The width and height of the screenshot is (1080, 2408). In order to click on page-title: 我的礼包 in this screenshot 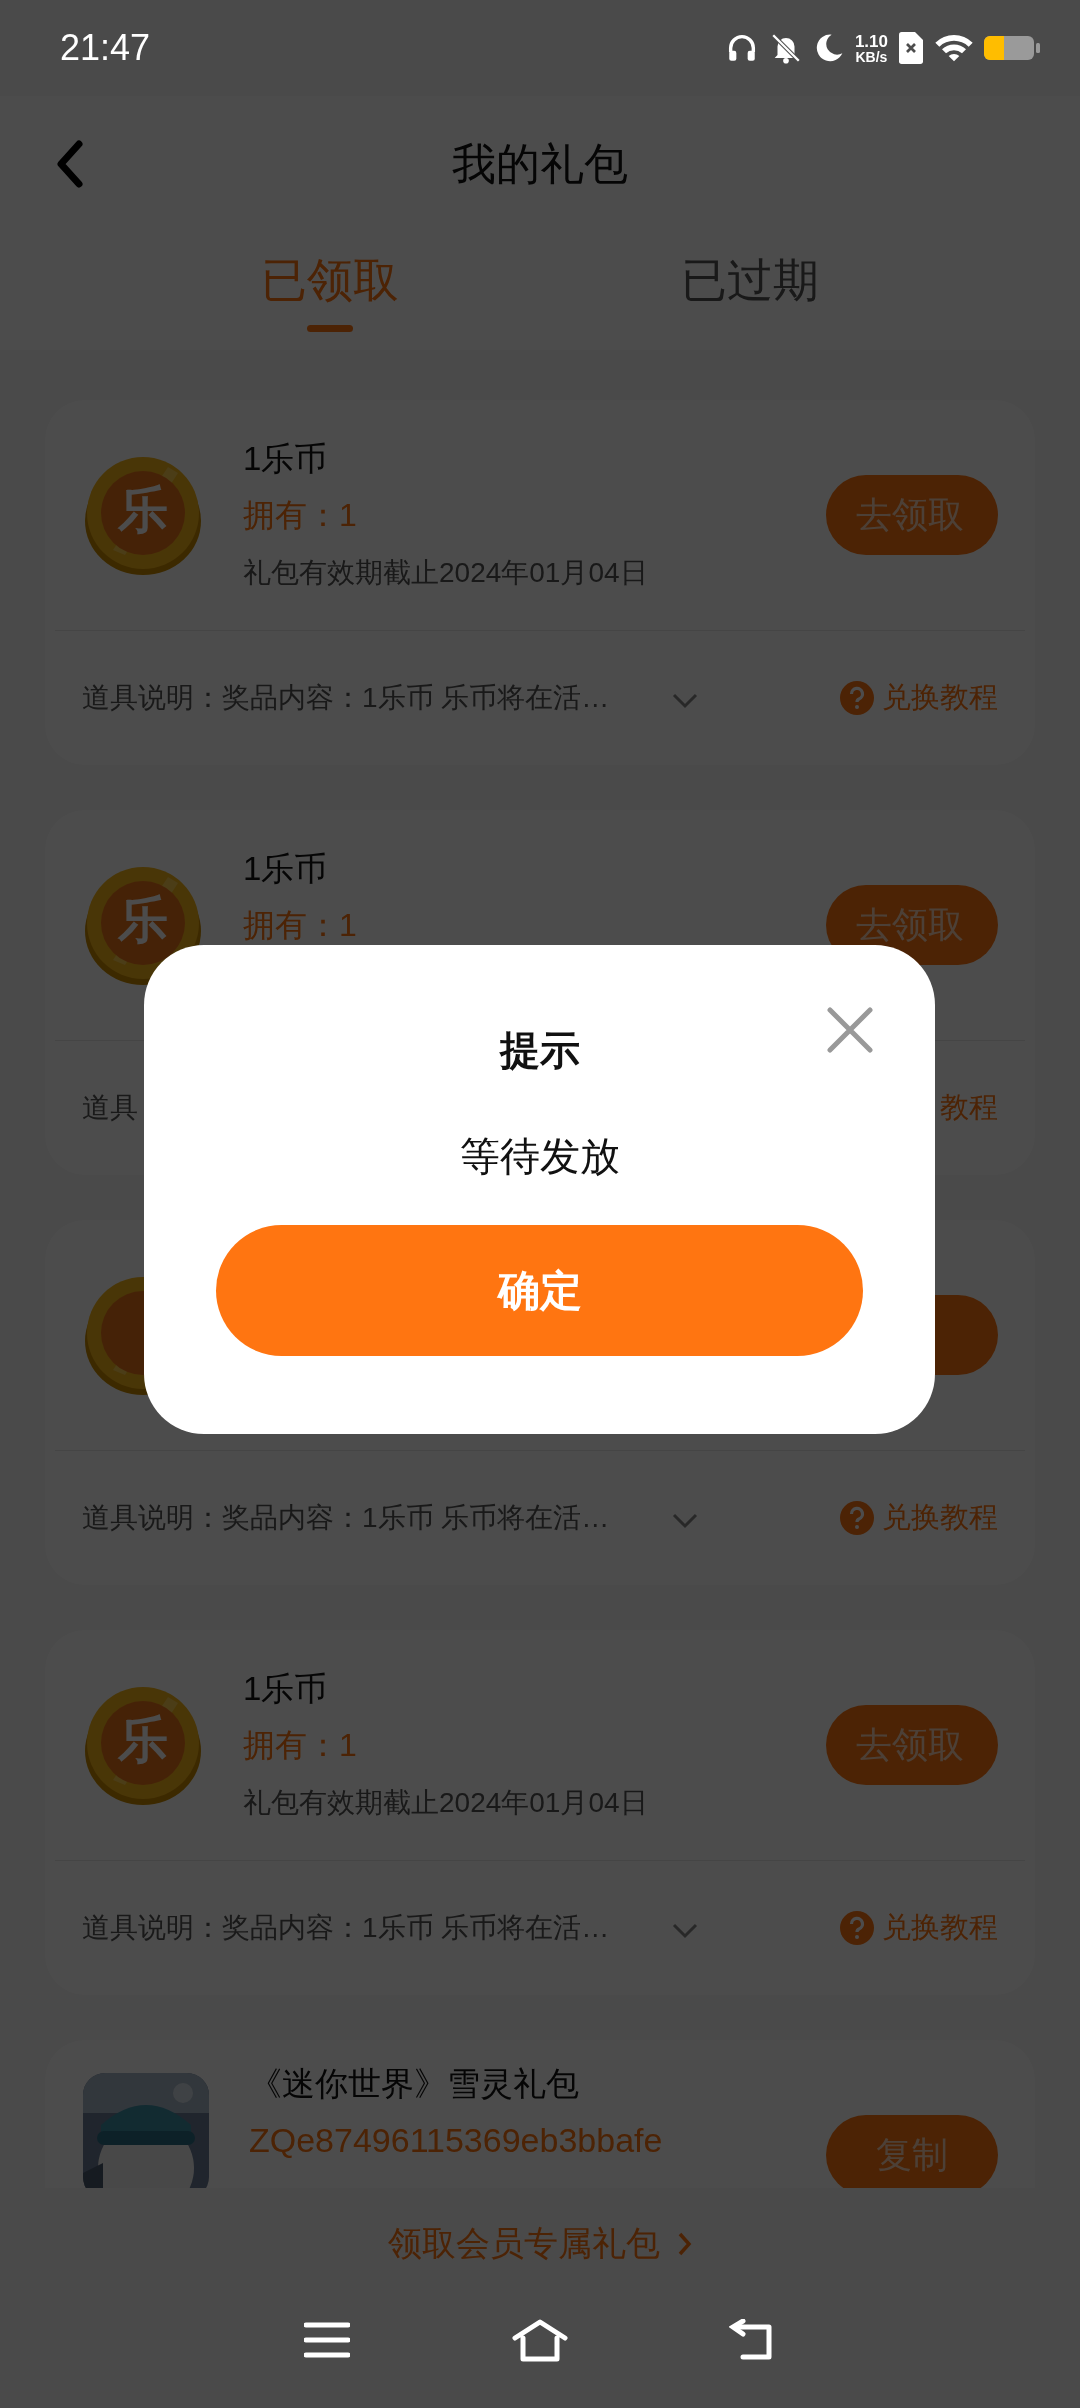, I will do `click(540, 163)`.